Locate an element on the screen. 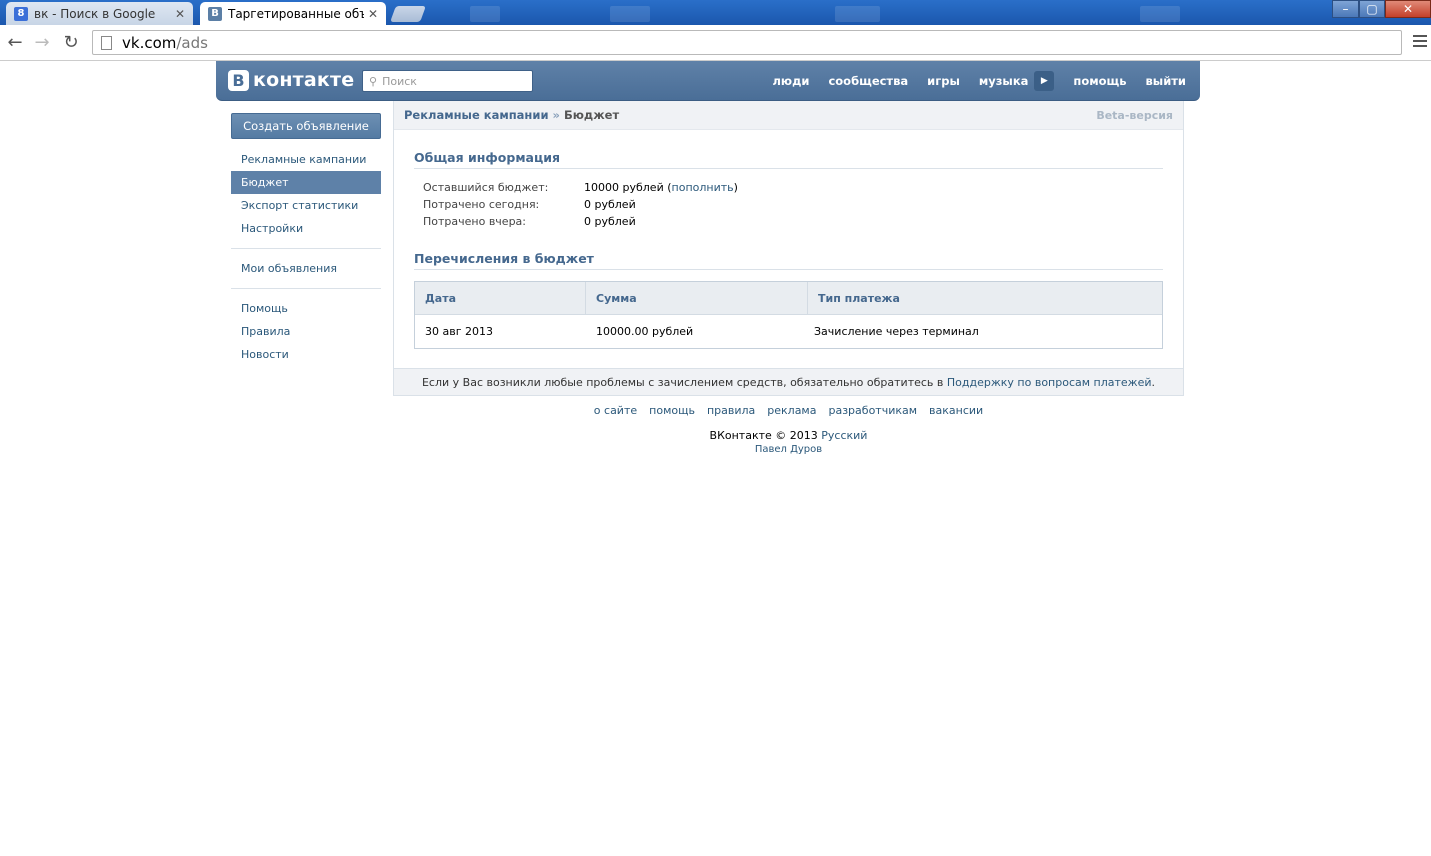 The width and height of the screenshot is (1431, 856). search-input is located at coordinates (452, 81).